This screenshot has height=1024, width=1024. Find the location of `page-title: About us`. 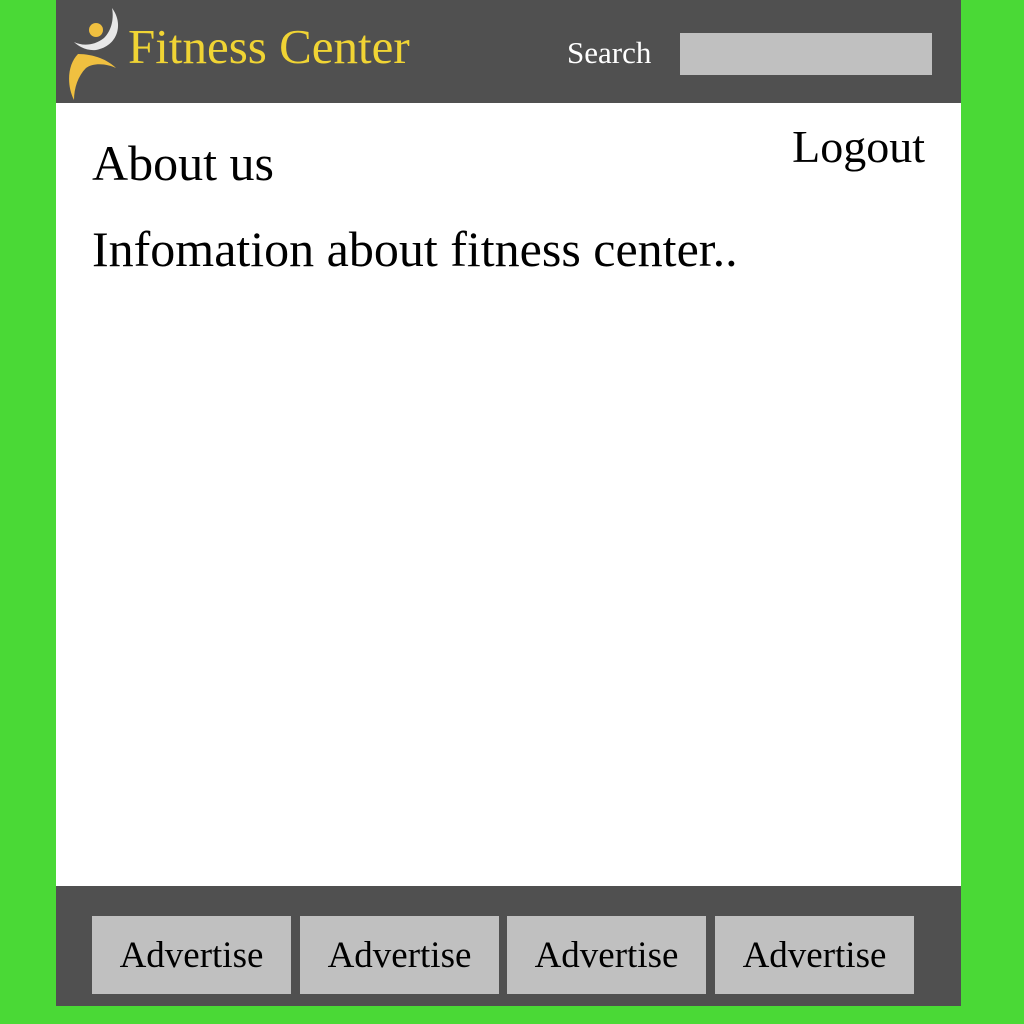

page-title: About us is located at coordinates (183, 163).